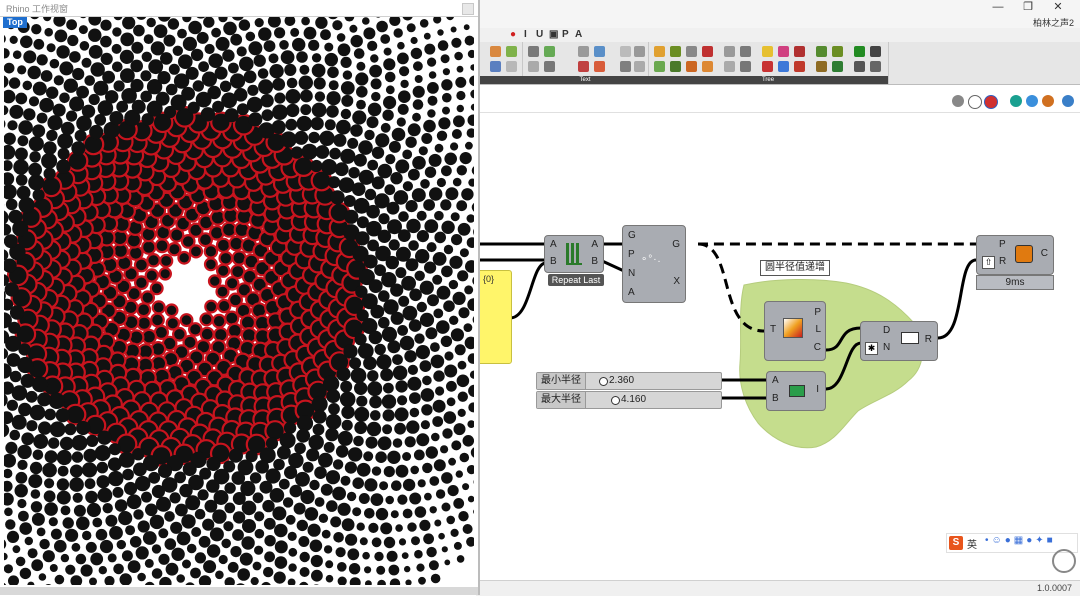  What do you see at coordinates (818, 329) in the screenshot?
I see `output-l: L` at bounding box center [818, 329].